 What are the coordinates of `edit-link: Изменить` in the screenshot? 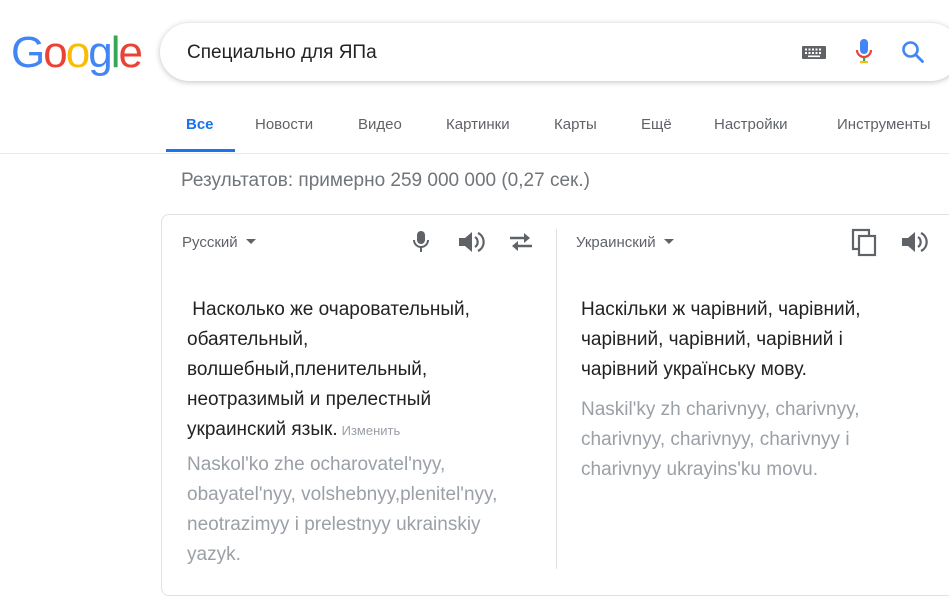 It's located at (371, 430).